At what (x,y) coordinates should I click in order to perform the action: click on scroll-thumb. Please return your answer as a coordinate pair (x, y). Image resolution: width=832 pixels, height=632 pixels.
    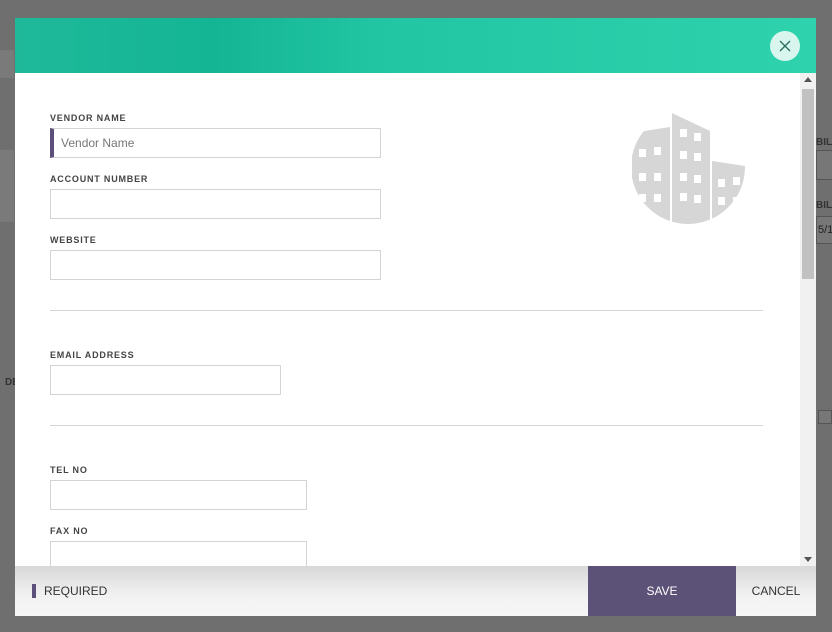
    Looking at the image, I should click on (808, 184).